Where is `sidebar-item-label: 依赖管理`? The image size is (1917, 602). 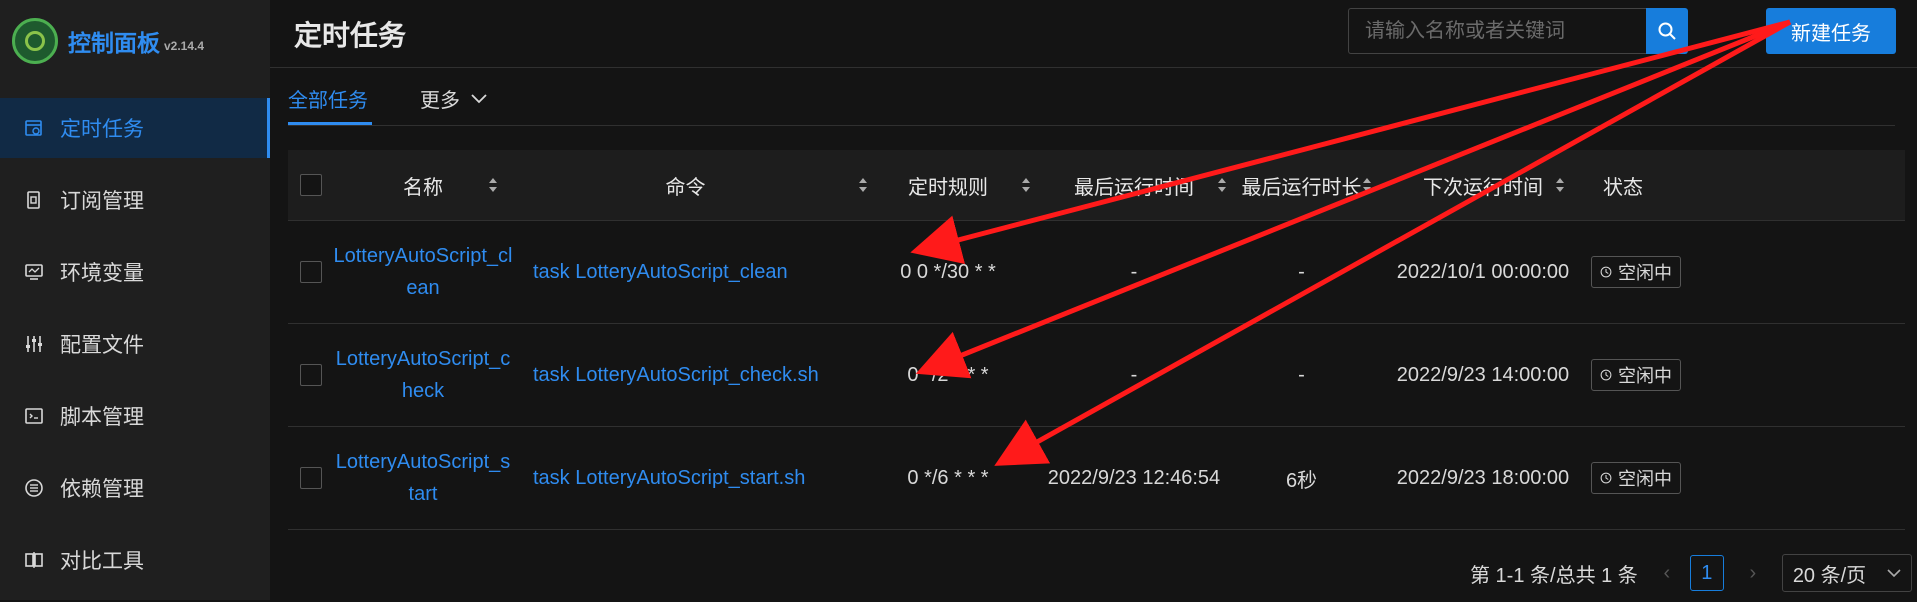 sidebar-item-label: 依赖管理 is located at coordinates (102, 489).